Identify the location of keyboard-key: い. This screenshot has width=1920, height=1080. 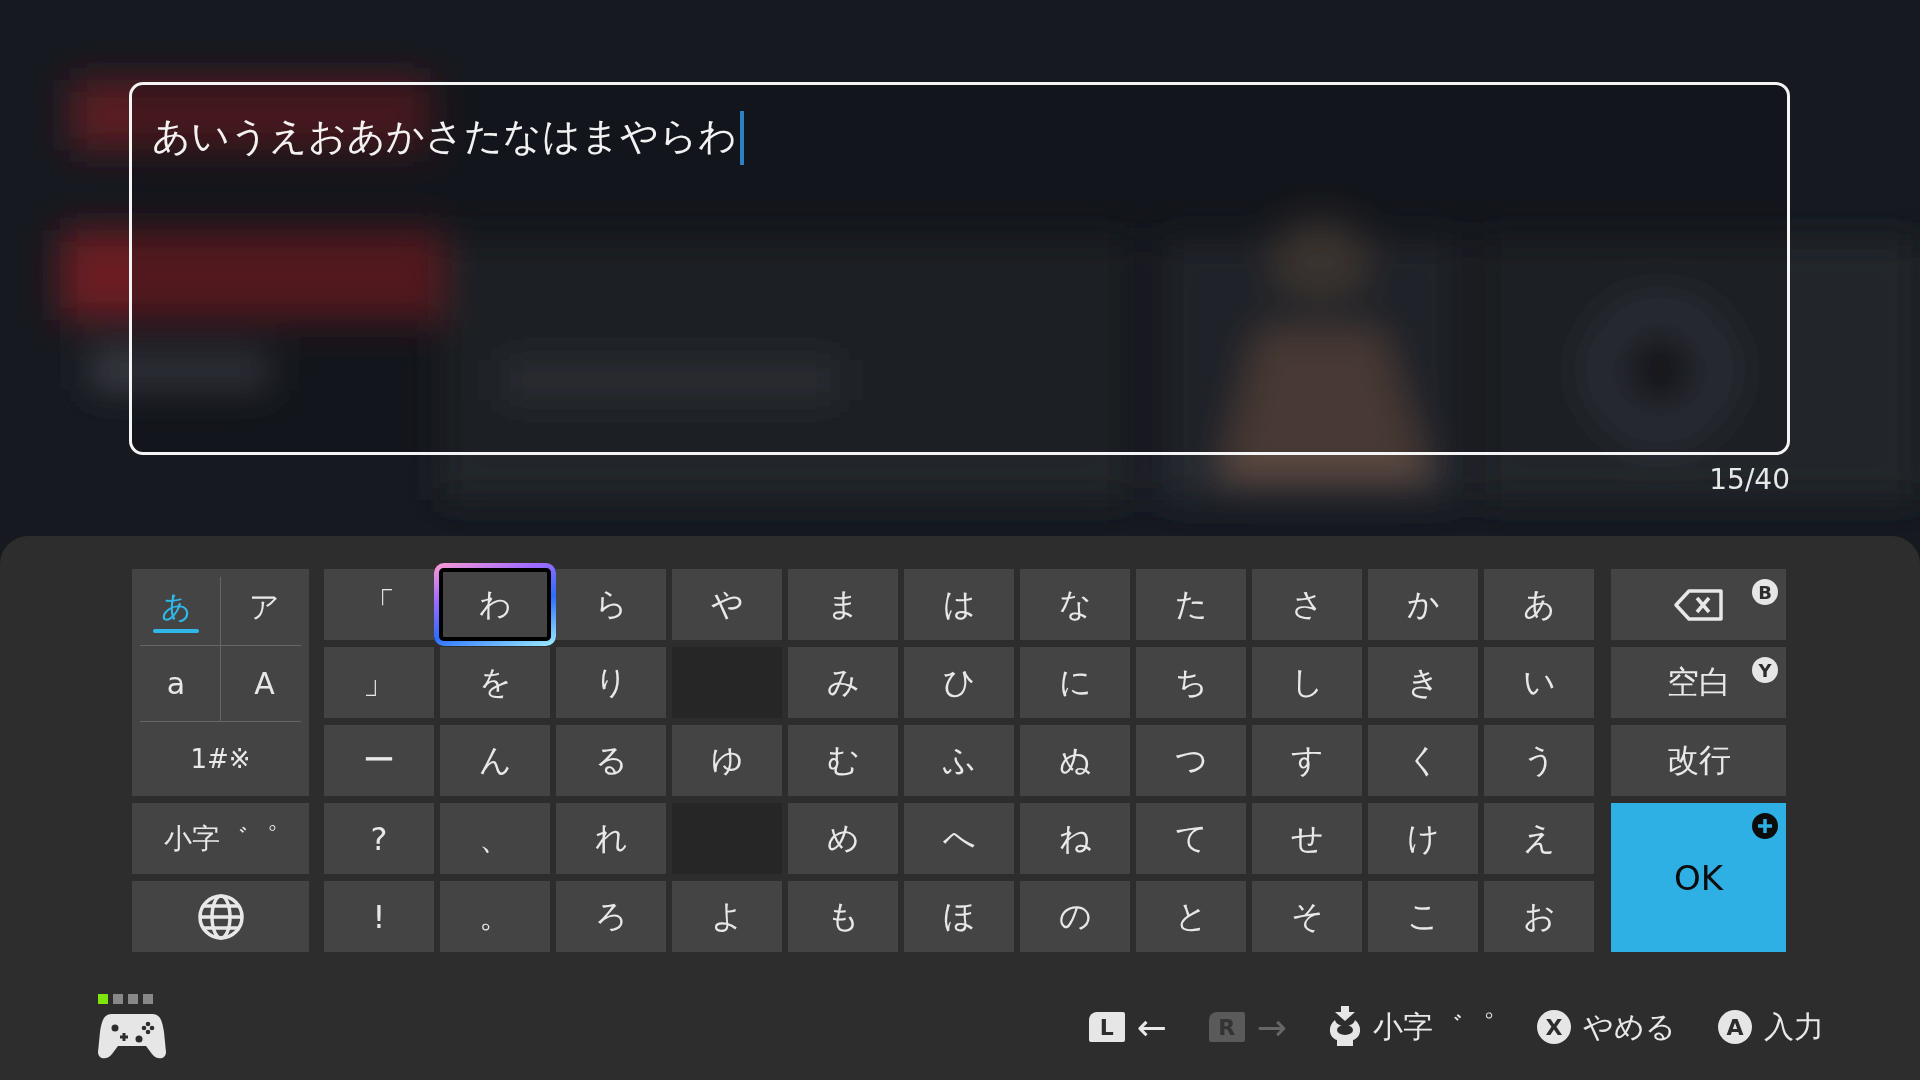
(1539, 682).